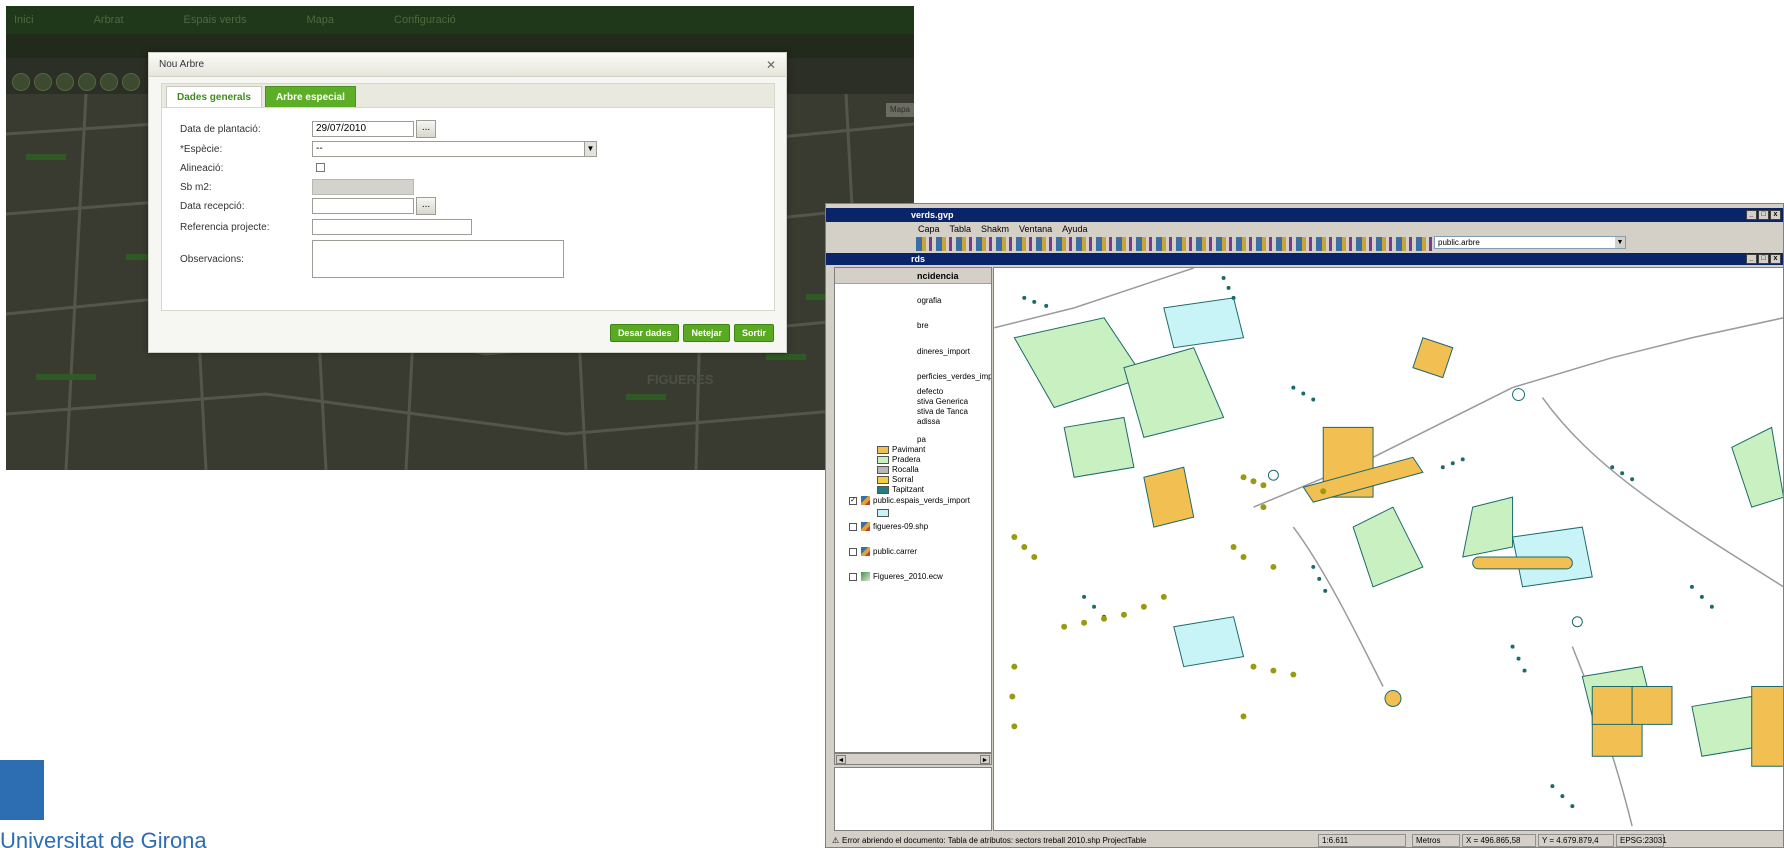 This screenshot has height=848, width=1784. What do you see at coordinates (215, 20) in the screenshot?
I see `nav-item-espais-verds: Espais verds` at bounding box center [215, 20].